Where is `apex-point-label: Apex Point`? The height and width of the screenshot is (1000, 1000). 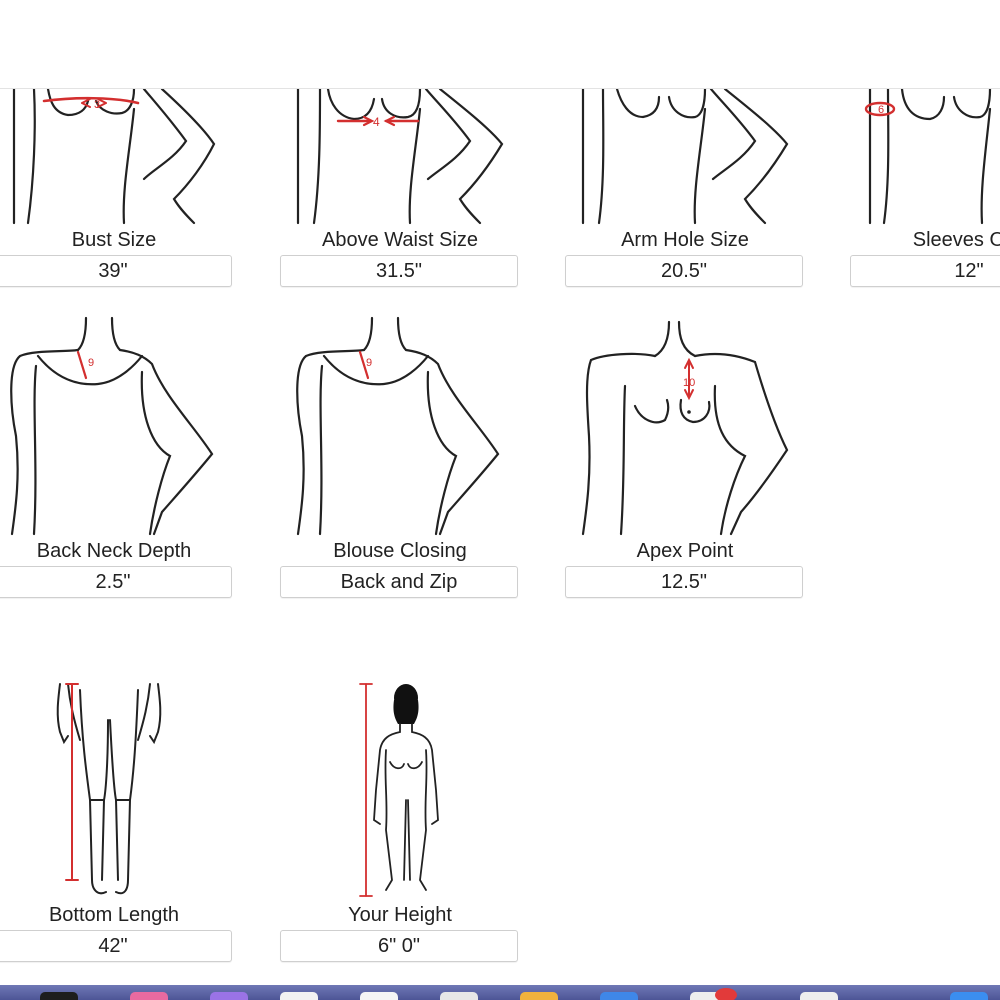
apex-point-label: Apex Point is located at coordinates (685, 551).